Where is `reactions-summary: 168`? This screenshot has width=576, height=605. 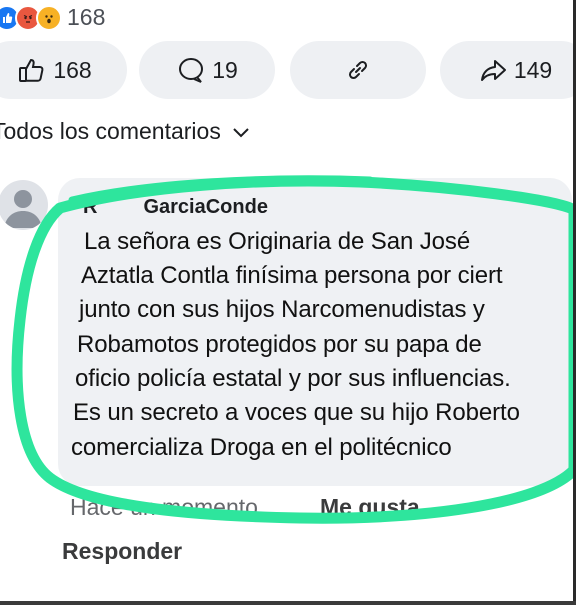
reactions-summary: 168 is located at coordinates (52, 17).